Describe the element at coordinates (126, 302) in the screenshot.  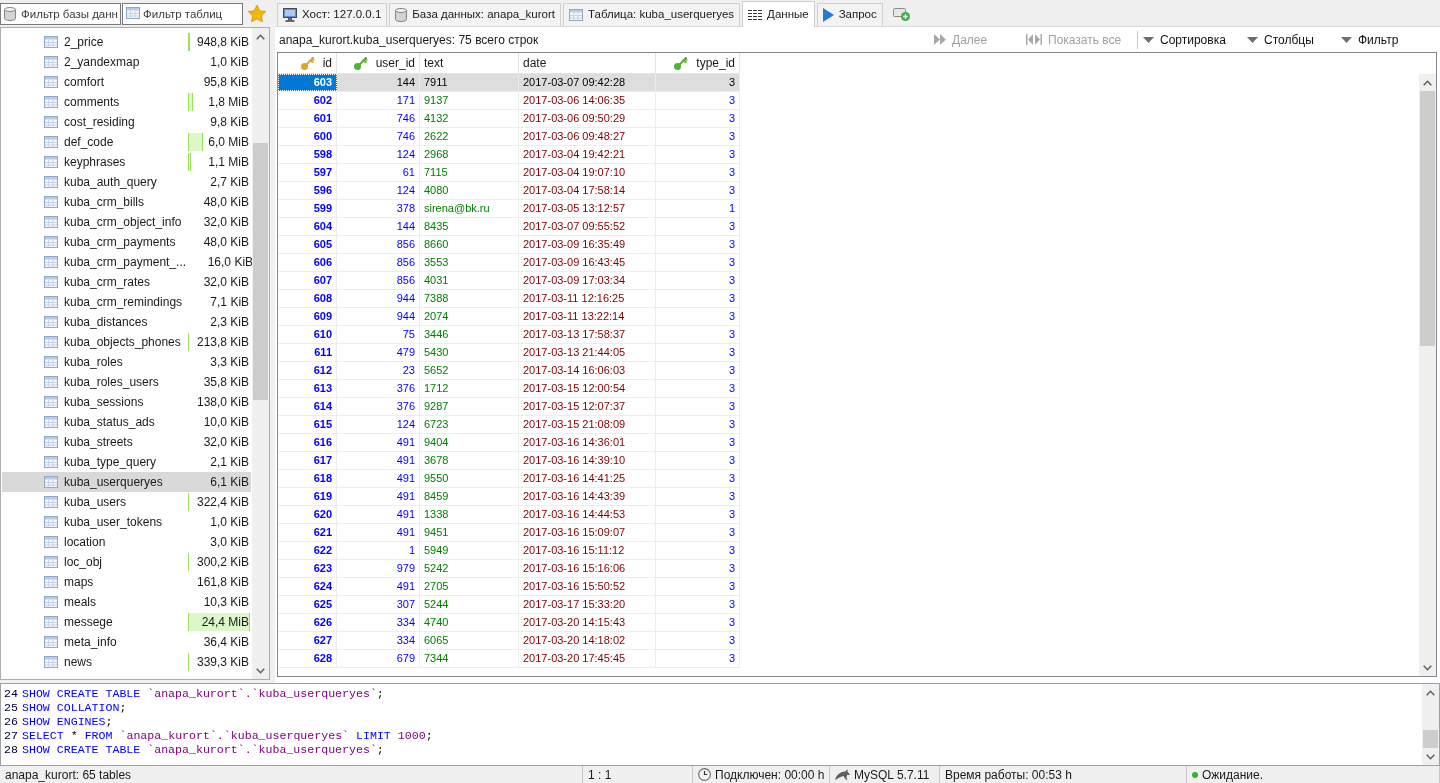
I see `tree-row: kuba_crm_remindings 7,1 KiB` at that location.